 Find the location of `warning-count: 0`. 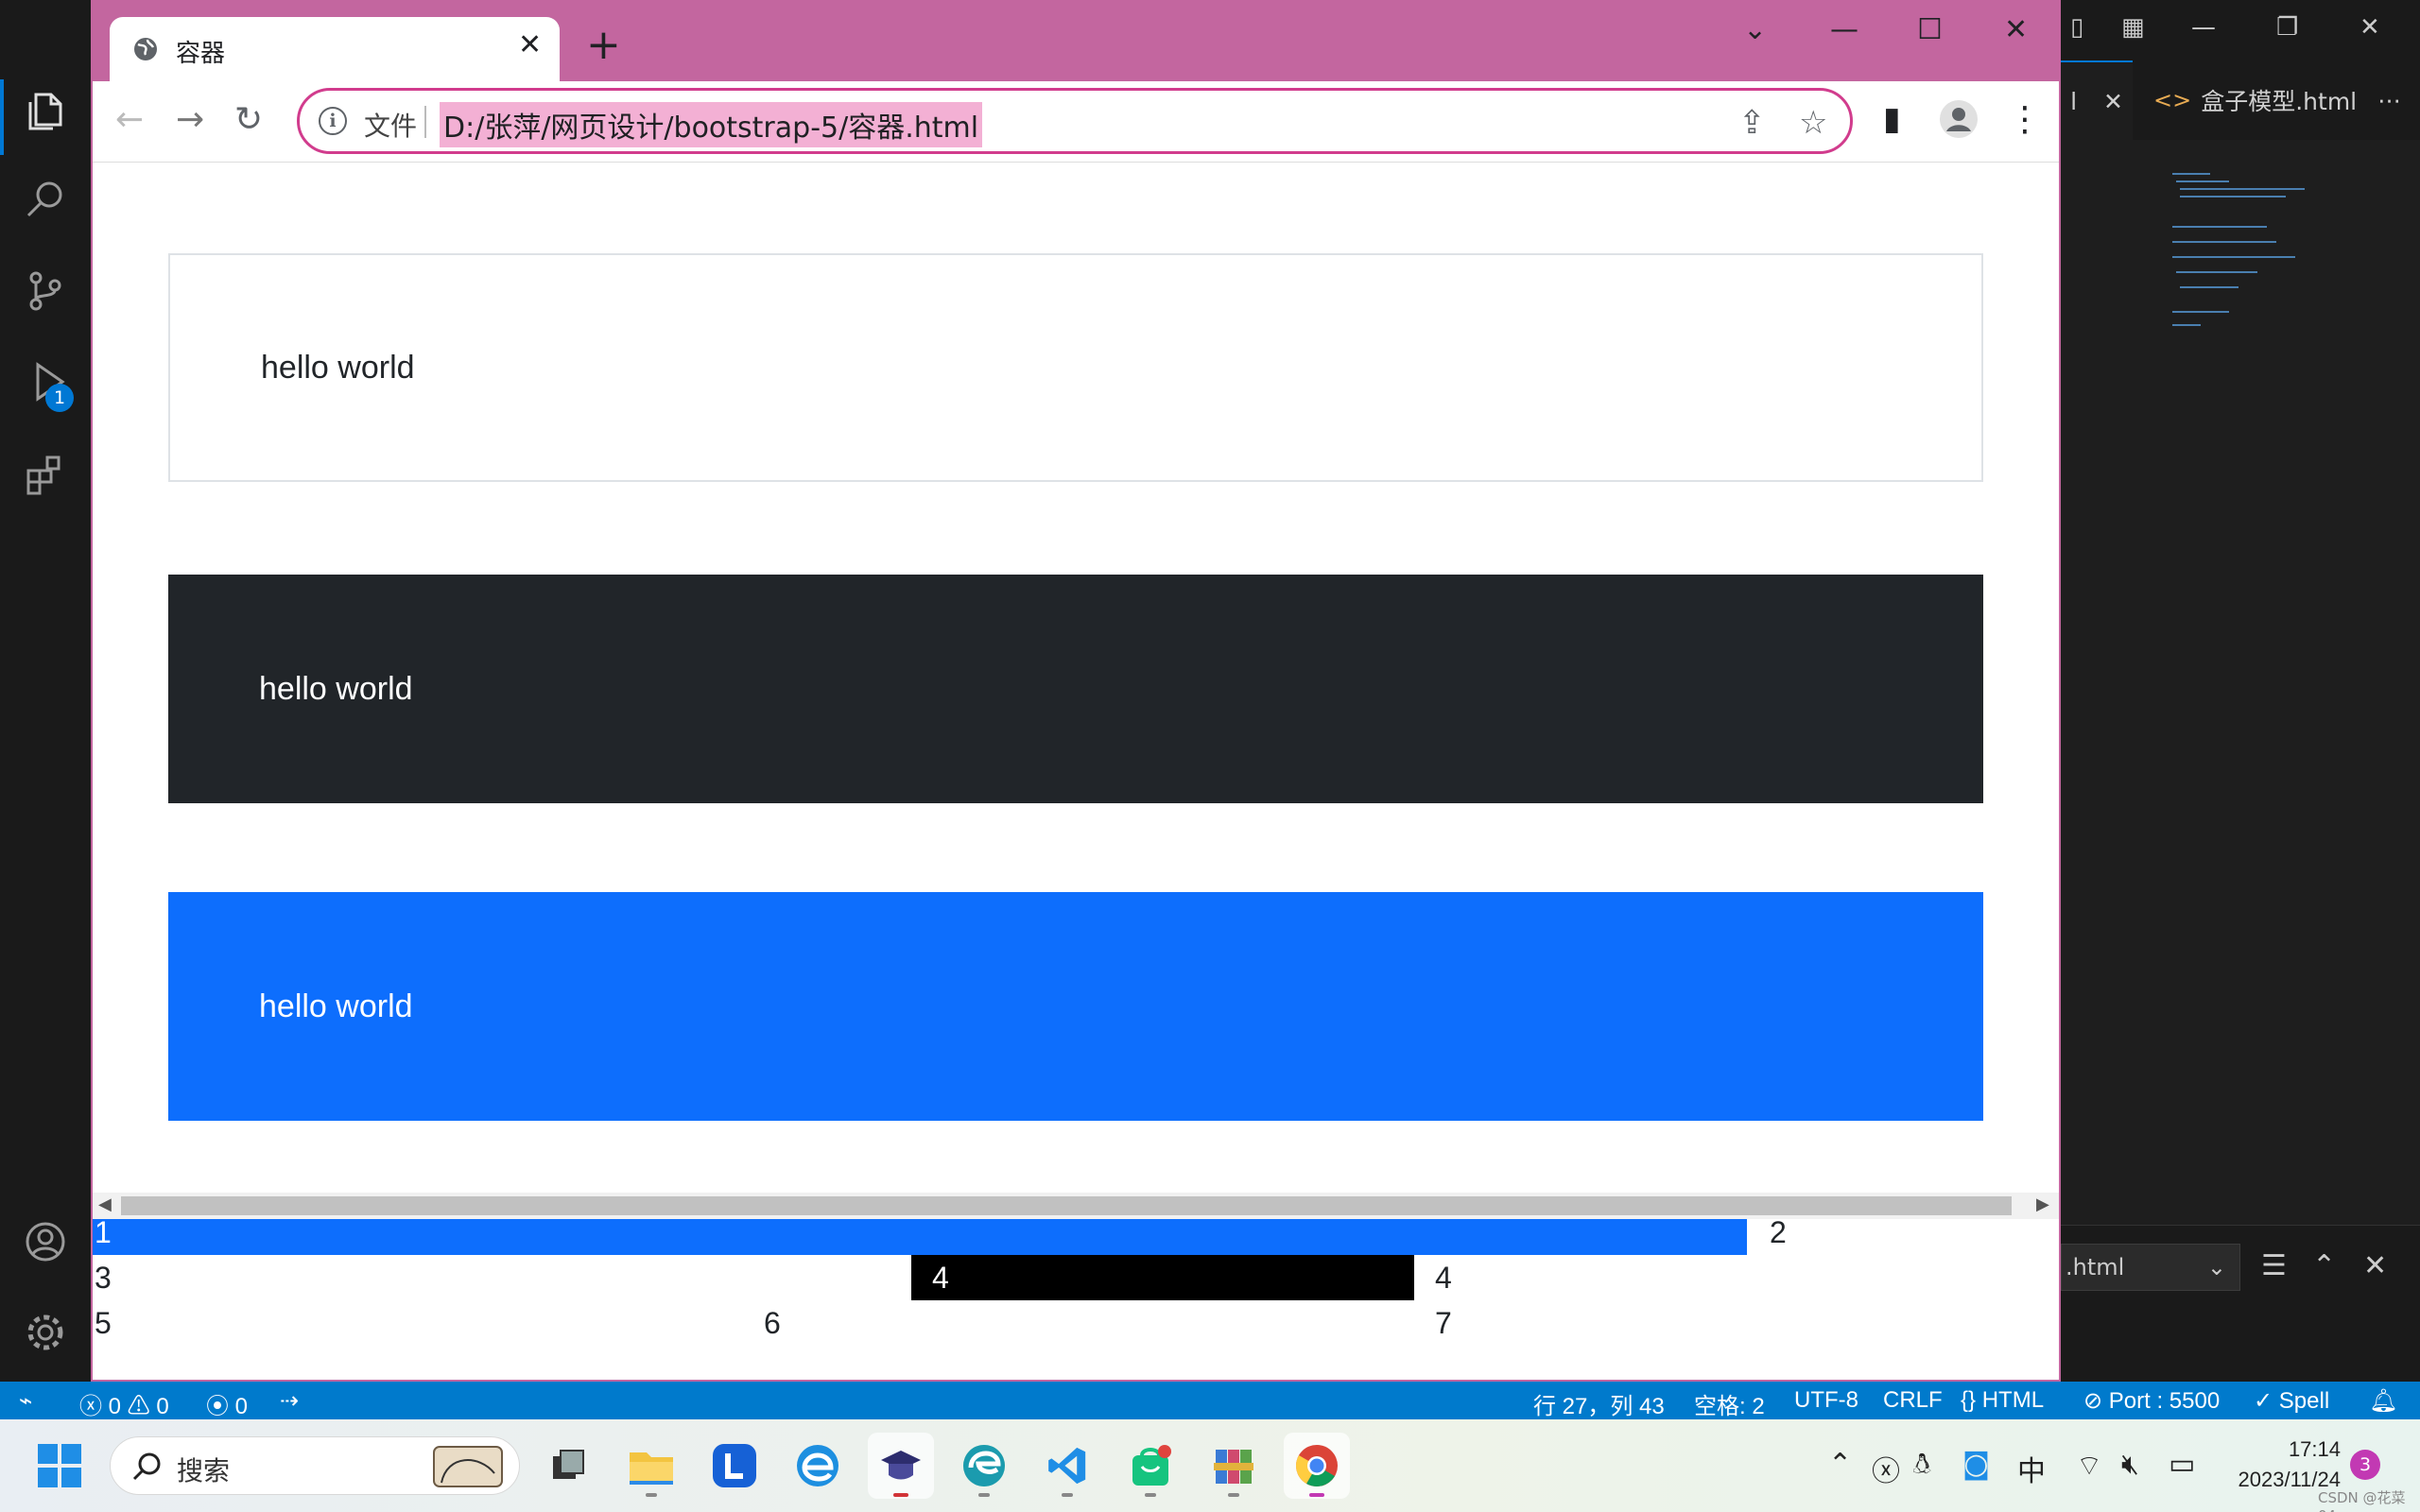

warning-count: 0 is located at coordinates (162, 1406).